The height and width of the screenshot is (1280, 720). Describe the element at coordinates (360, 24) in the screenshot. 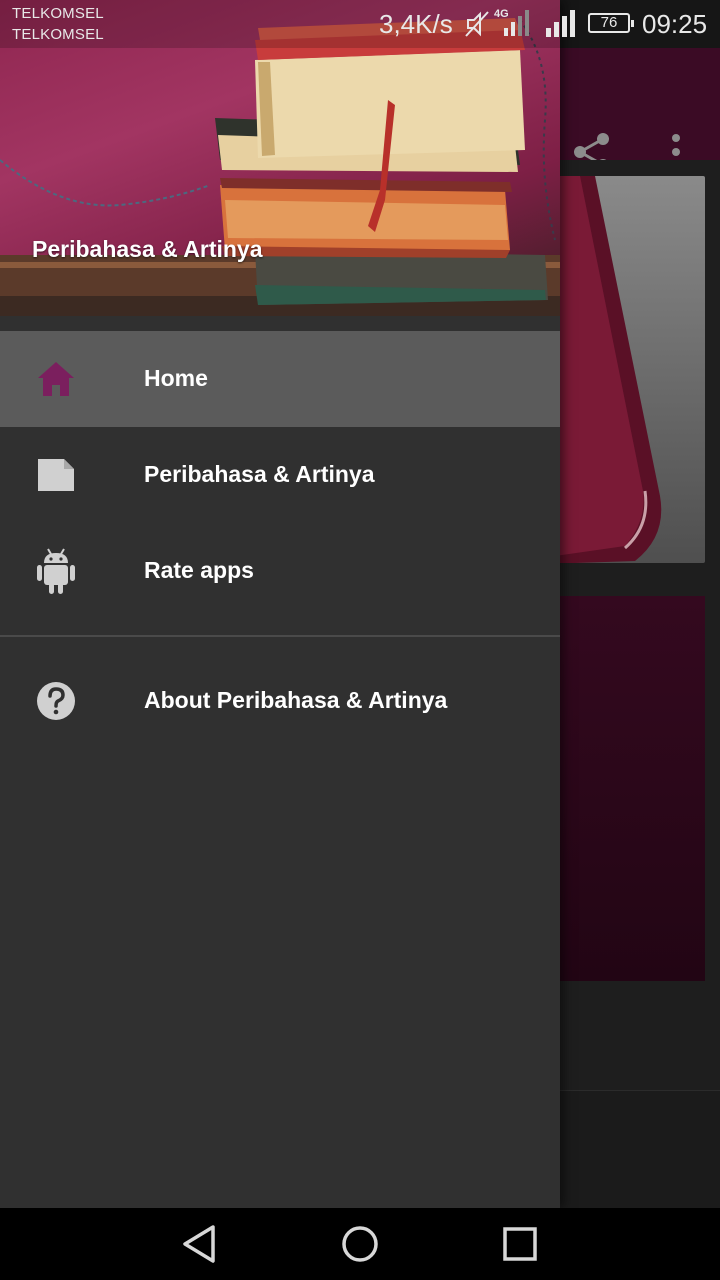

I see `status-bar: TELKOMSEL TELKOMSEL 3,4K/s 4G 76 09:25` at that location.